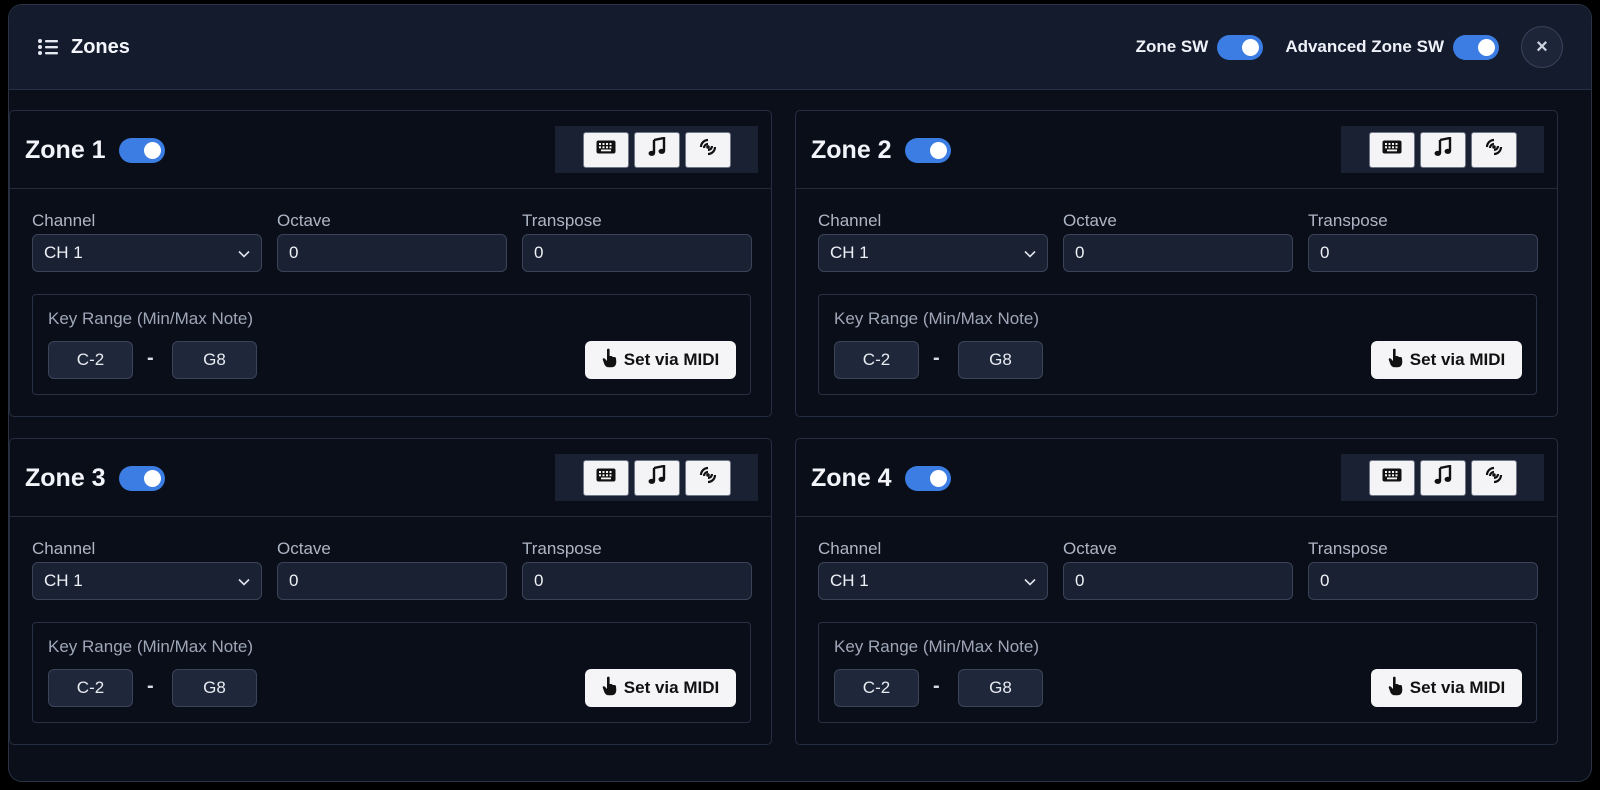 The height and width of the screenshot is (790, 1600). Describe the element at coordinates (1172, 46) in the screenshot. I see `zone-sw-label: Zone SW` at that location.